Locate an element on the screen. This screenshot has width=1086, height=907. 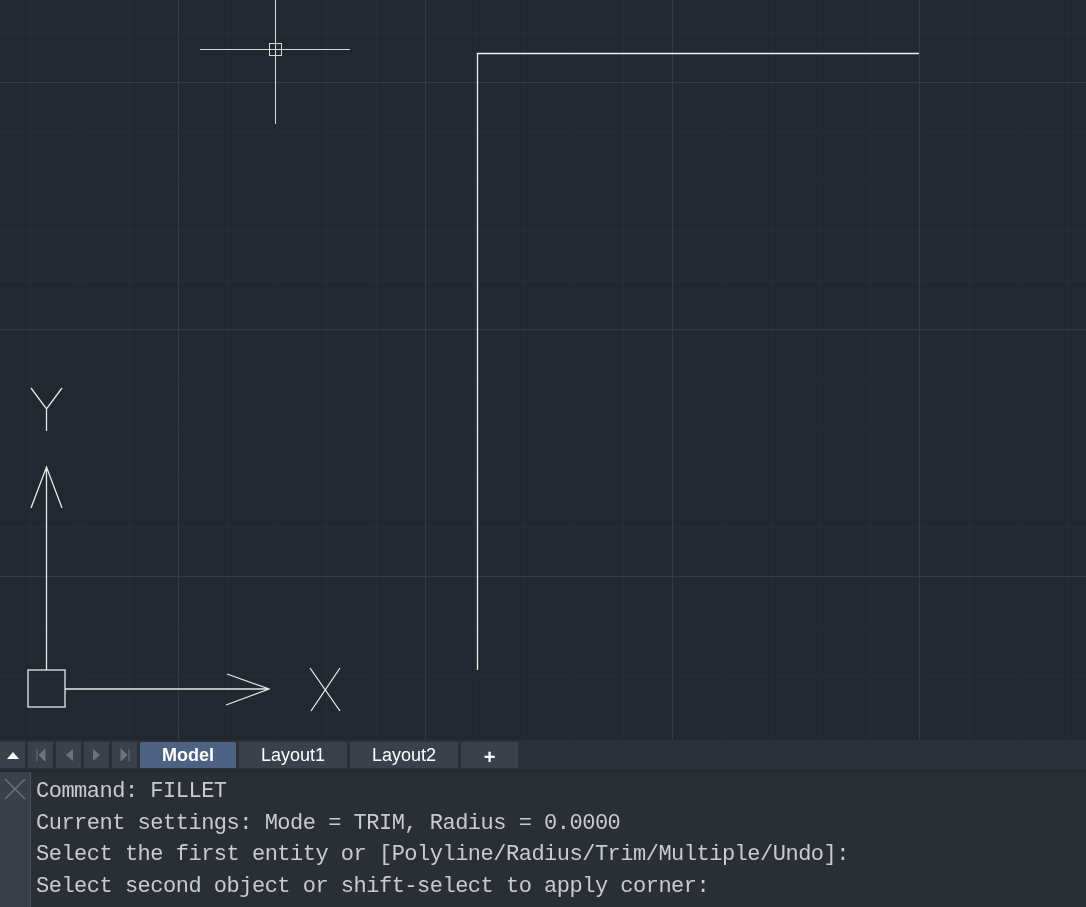
triangle-left-icon is located at coordinates (68, 755).